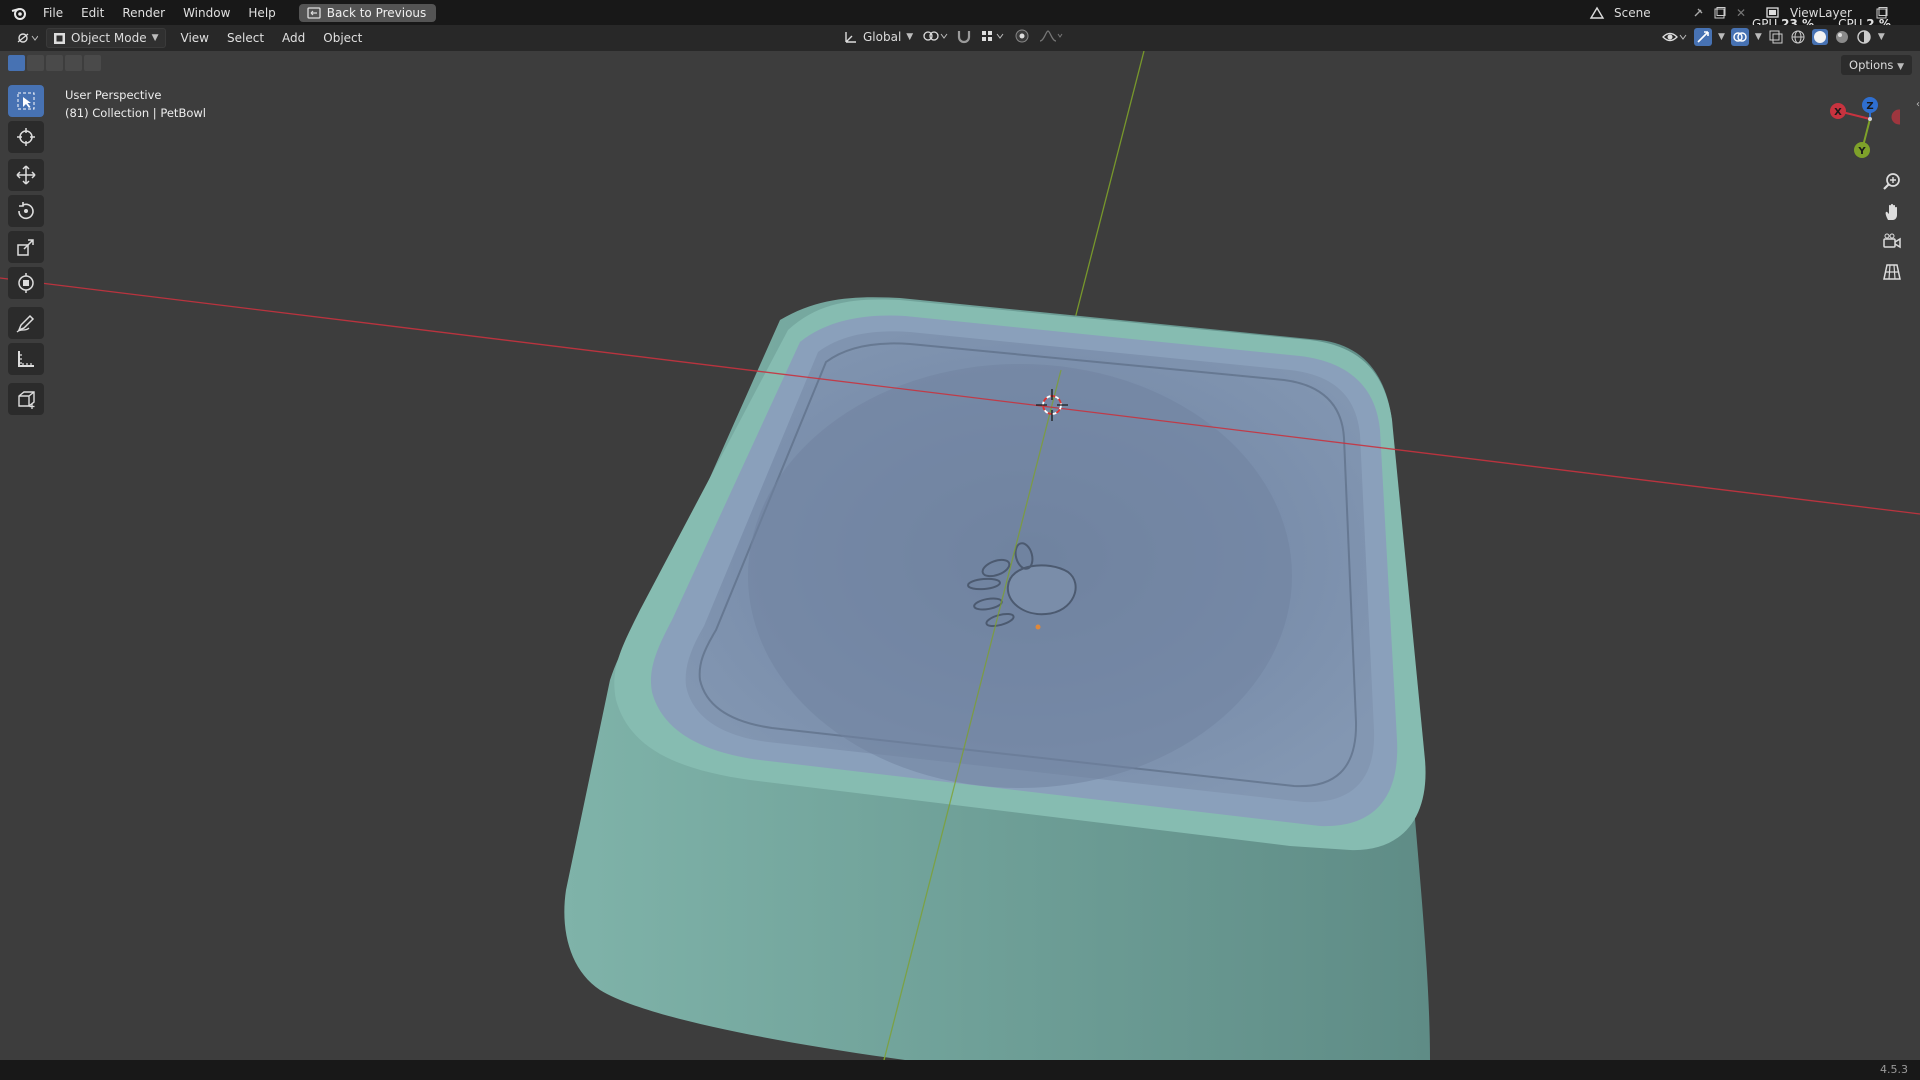  What do you see at coordinates (16, 63) in the screenshot?
I see `select-new-mode-button` at bounding box center [16, 63].